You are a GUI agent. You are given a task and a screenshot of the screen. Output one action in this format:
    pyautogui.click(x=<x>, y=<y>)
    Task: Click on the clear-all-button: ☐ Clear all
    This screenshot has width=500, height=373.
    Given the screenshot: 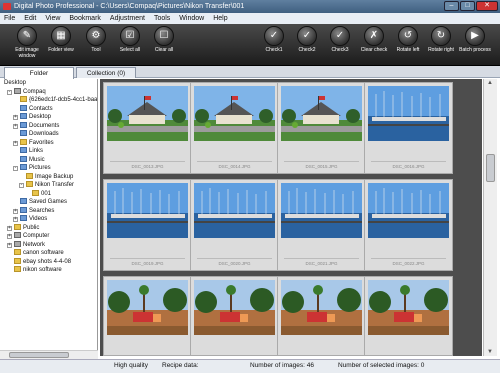 What is the action you would take?
    pyautogui.click(x=164, y=39)
    